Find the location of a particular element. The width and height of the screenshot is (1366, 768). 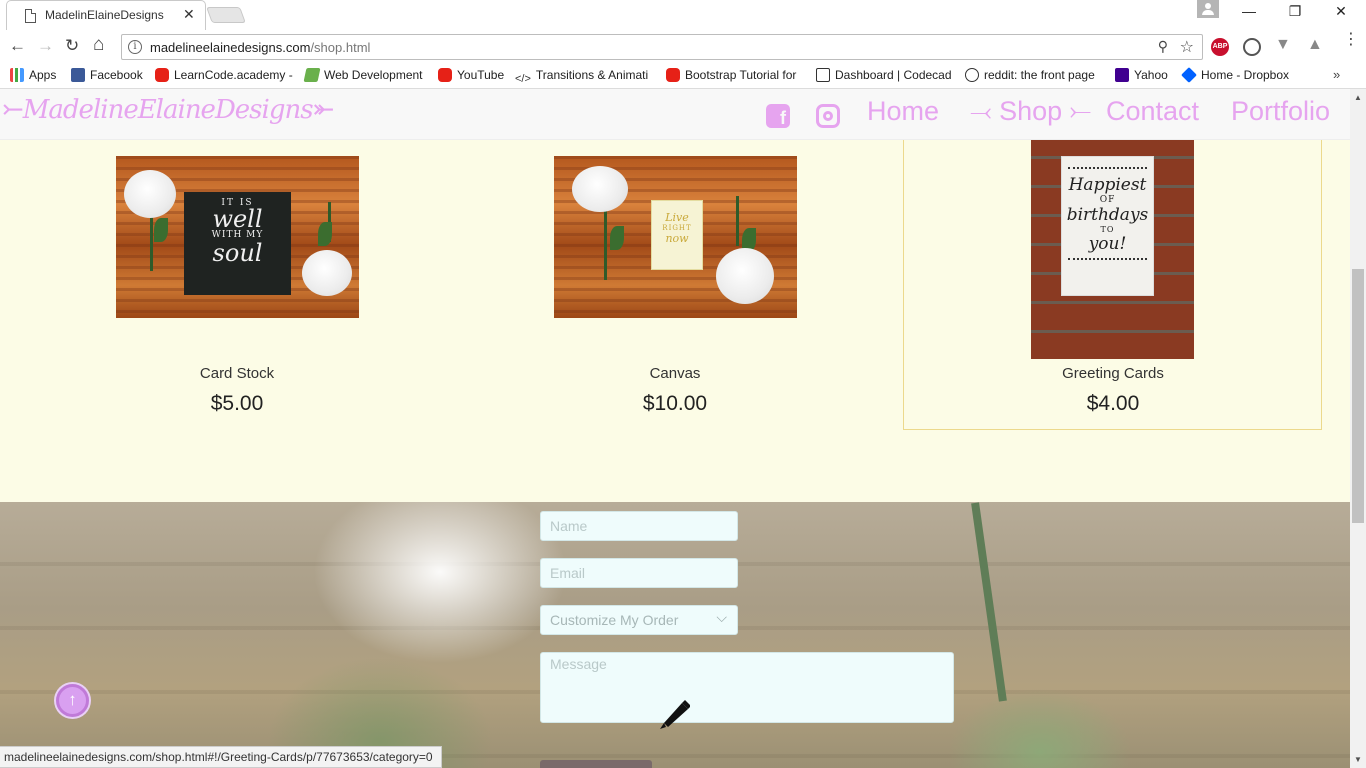

url-host: madelineelainedesigns.com is located at coordinates (230, 47).